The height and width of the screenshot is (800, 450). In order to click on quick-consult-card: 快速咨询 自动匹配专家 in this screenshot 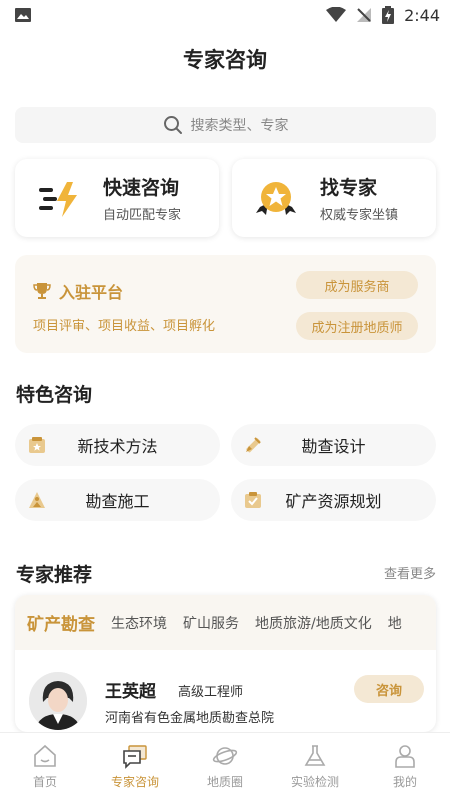, I will do `click(117, 198)`.